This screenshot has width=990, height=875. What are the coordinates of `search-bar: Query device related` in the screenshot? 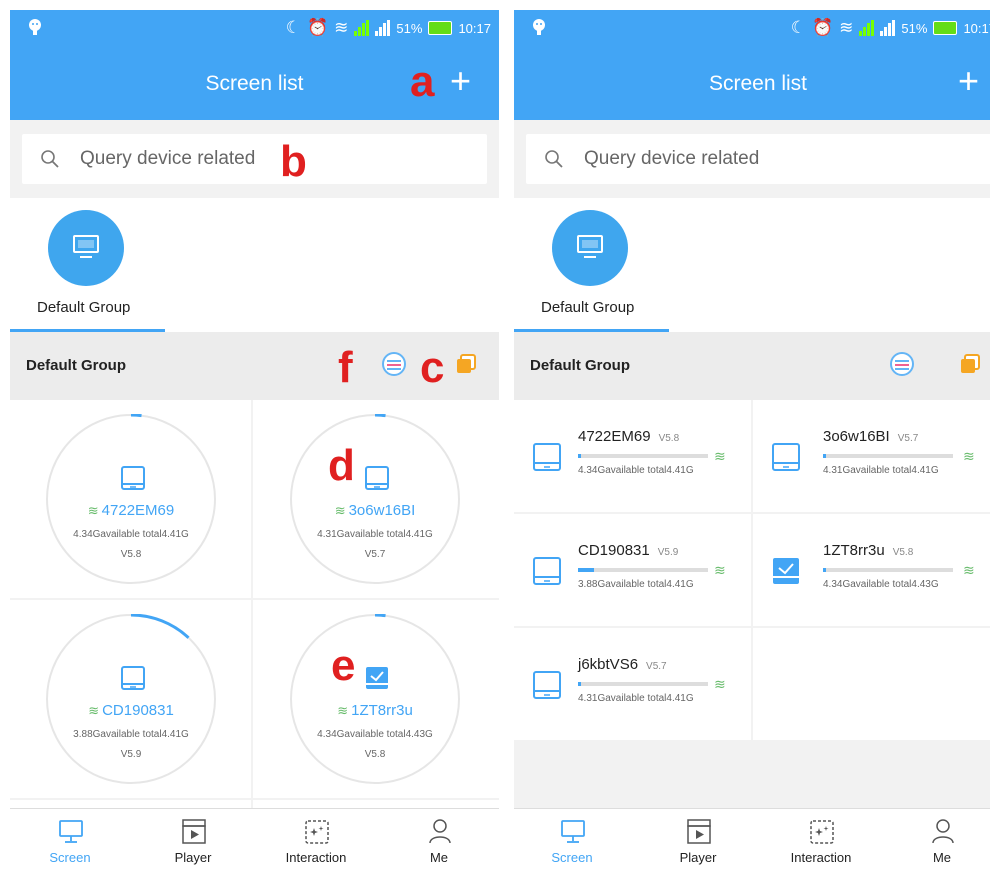 It's located at (752, 159).